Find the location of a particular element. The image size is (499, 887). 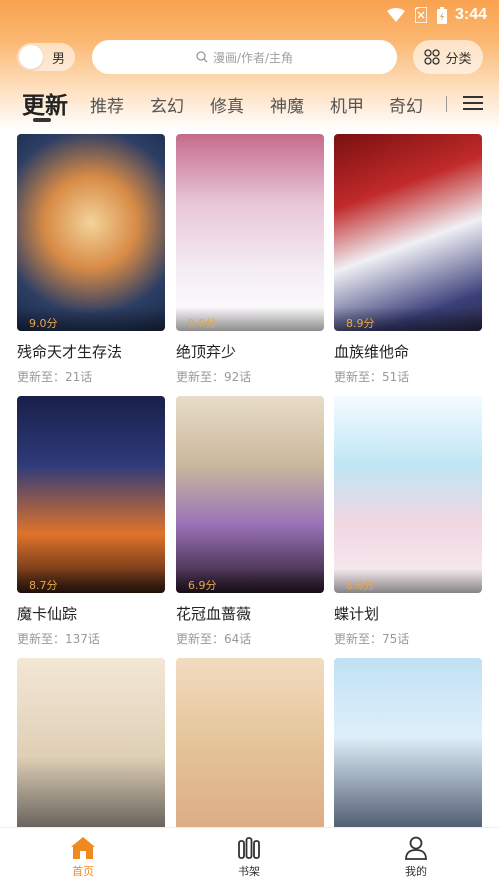

rating-badge: 6.9分 is located at coordinates (250, 581).